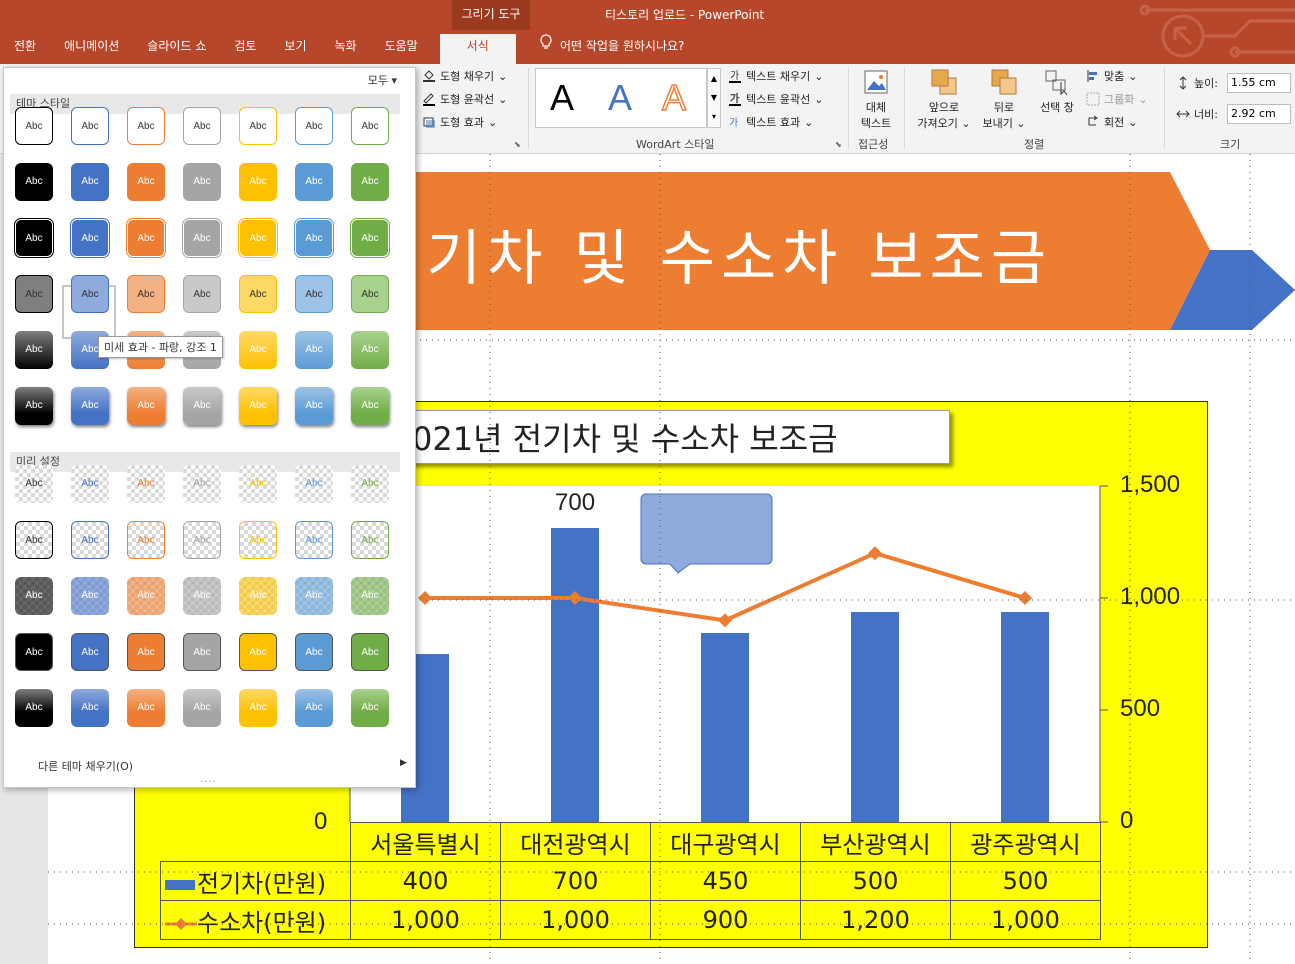 Image resolution: width=1295 pixels, height=964 pixels. What do you see at coordinates (625, 437) in the screenshot?
I see `chart-title: 021년 전기차 및 수소차 보조금` at bounding box center [625, 437].